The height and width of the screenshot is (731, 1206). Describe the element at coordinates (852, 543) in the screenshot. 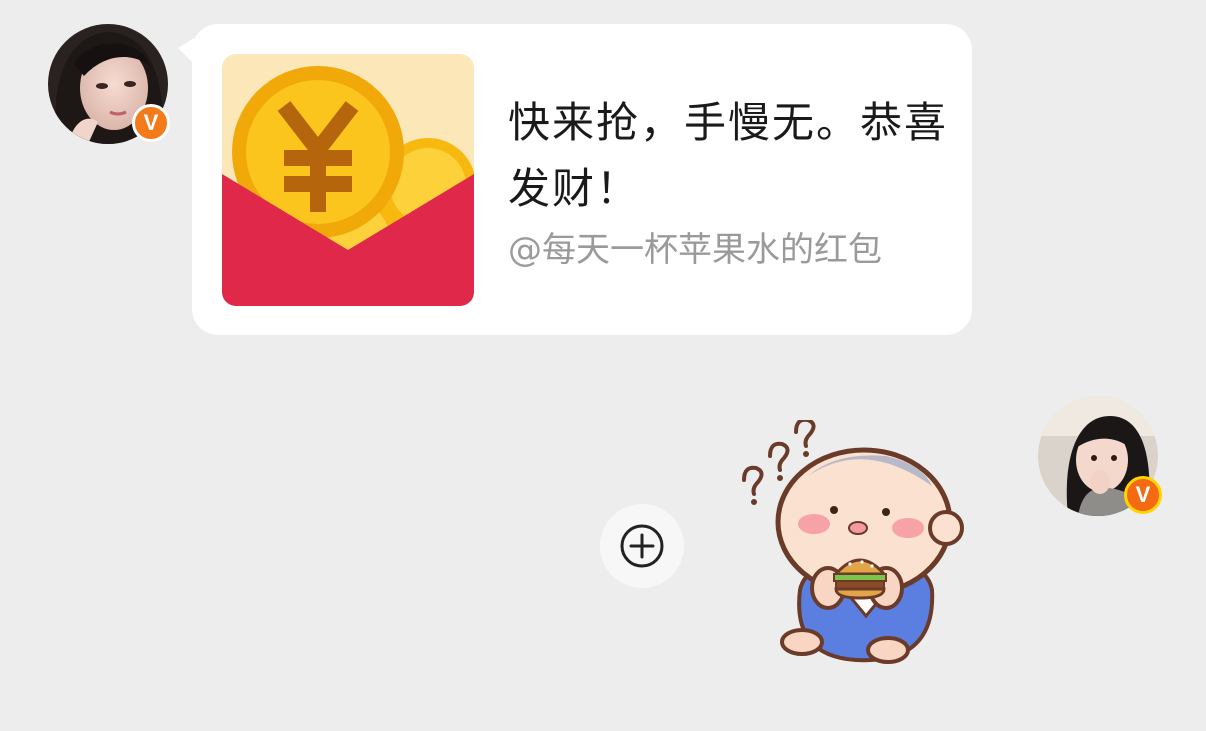

I see `confused-baby-sticker` at that location.